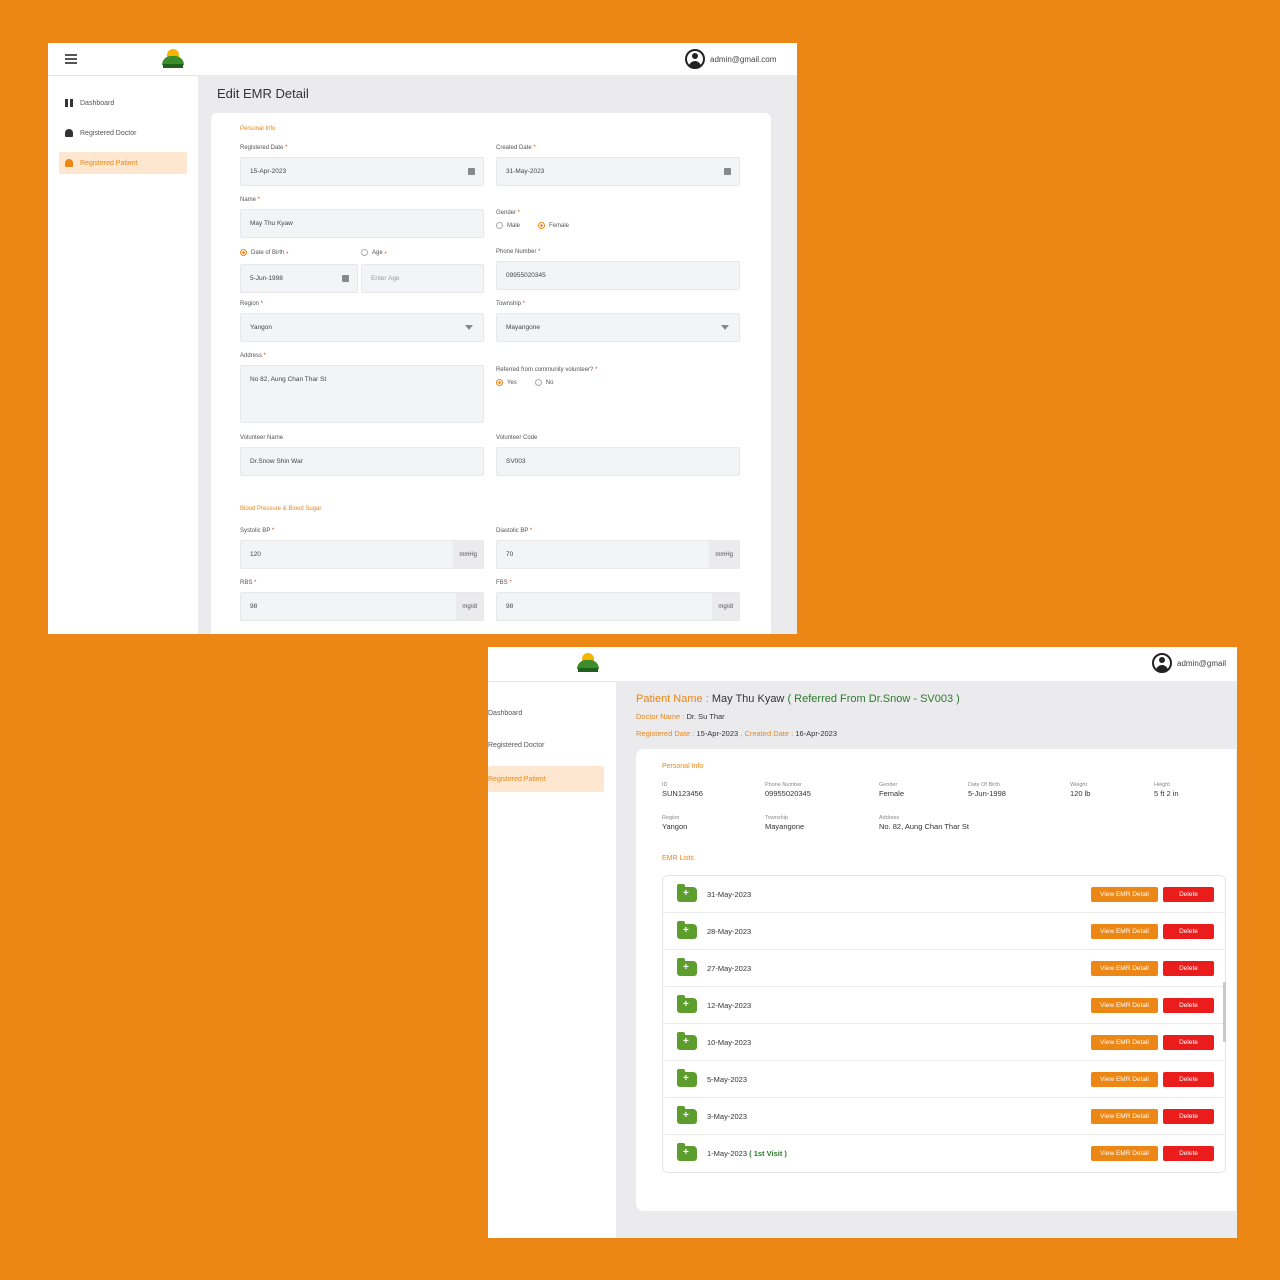 This screenshot has width=1280, height=1280. I want to click on field-value: 5-Jun-1998, so click(266, 278).